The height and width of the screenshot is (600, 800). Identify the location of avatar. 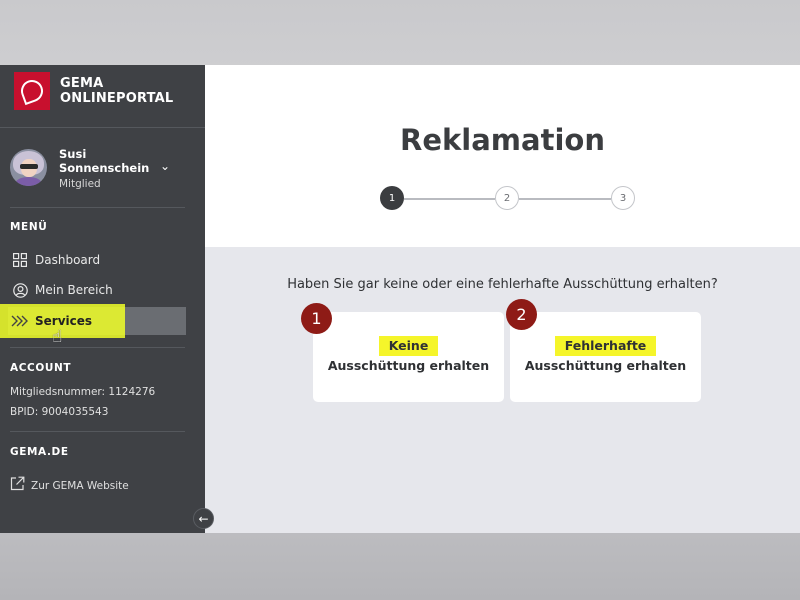
(28, 167).